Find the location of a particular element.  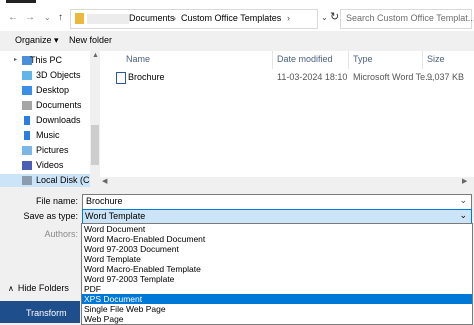

sidebar-item-label: This PC is located at coordinates (46, 60).